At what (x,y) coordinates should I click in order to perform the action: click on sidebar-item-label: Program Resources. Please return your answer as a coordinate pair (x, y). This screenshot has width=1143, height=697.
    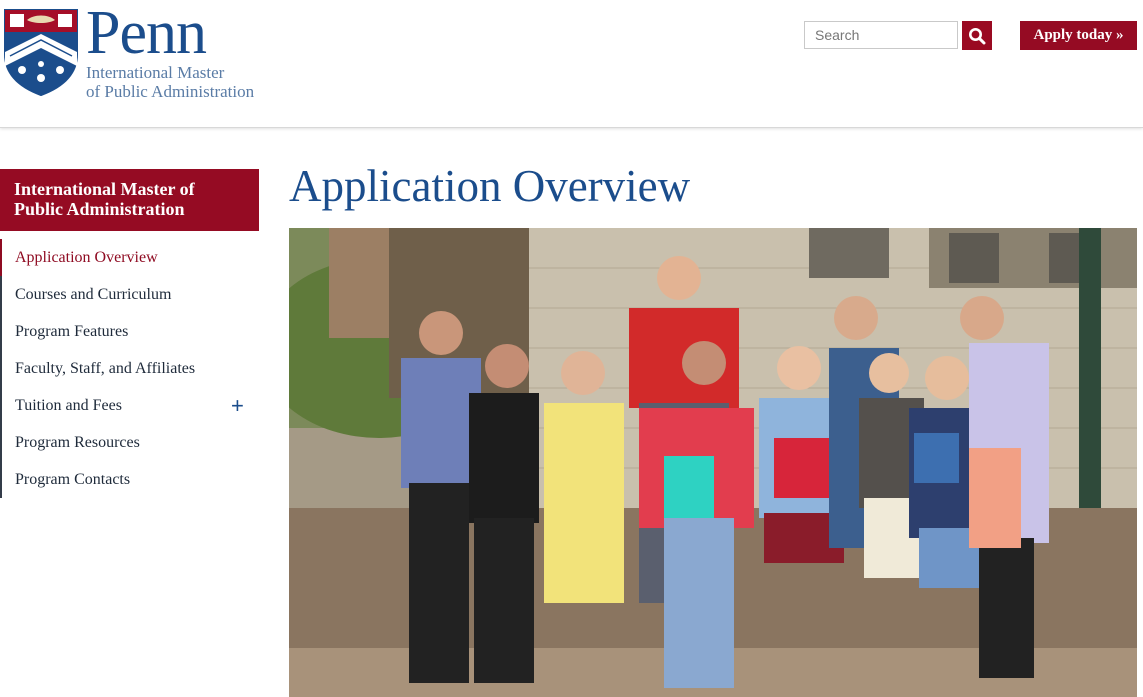
    Looking at the image, I should click on (77, 442).